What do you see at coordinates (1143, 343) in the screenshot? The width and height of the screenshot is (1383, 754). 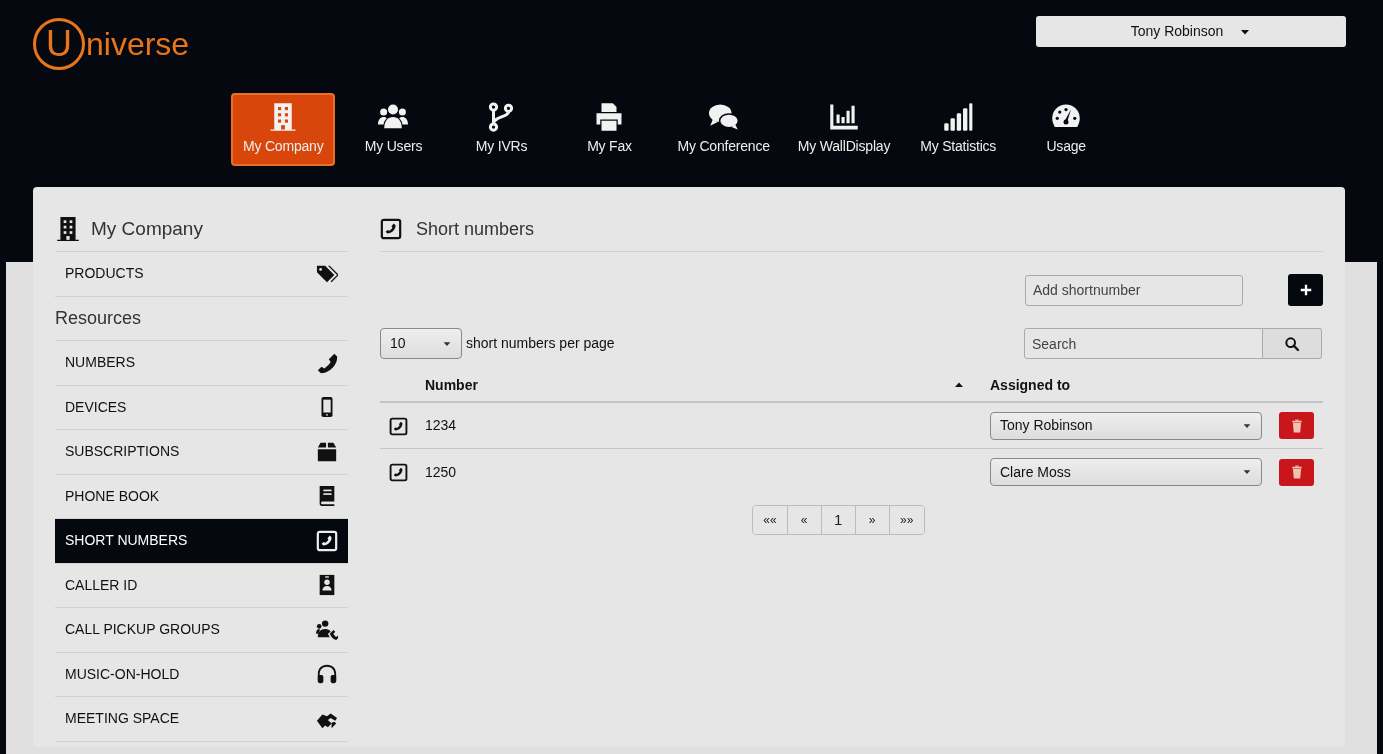 I see `search-field: Search` at bounding box center [1143, 343].